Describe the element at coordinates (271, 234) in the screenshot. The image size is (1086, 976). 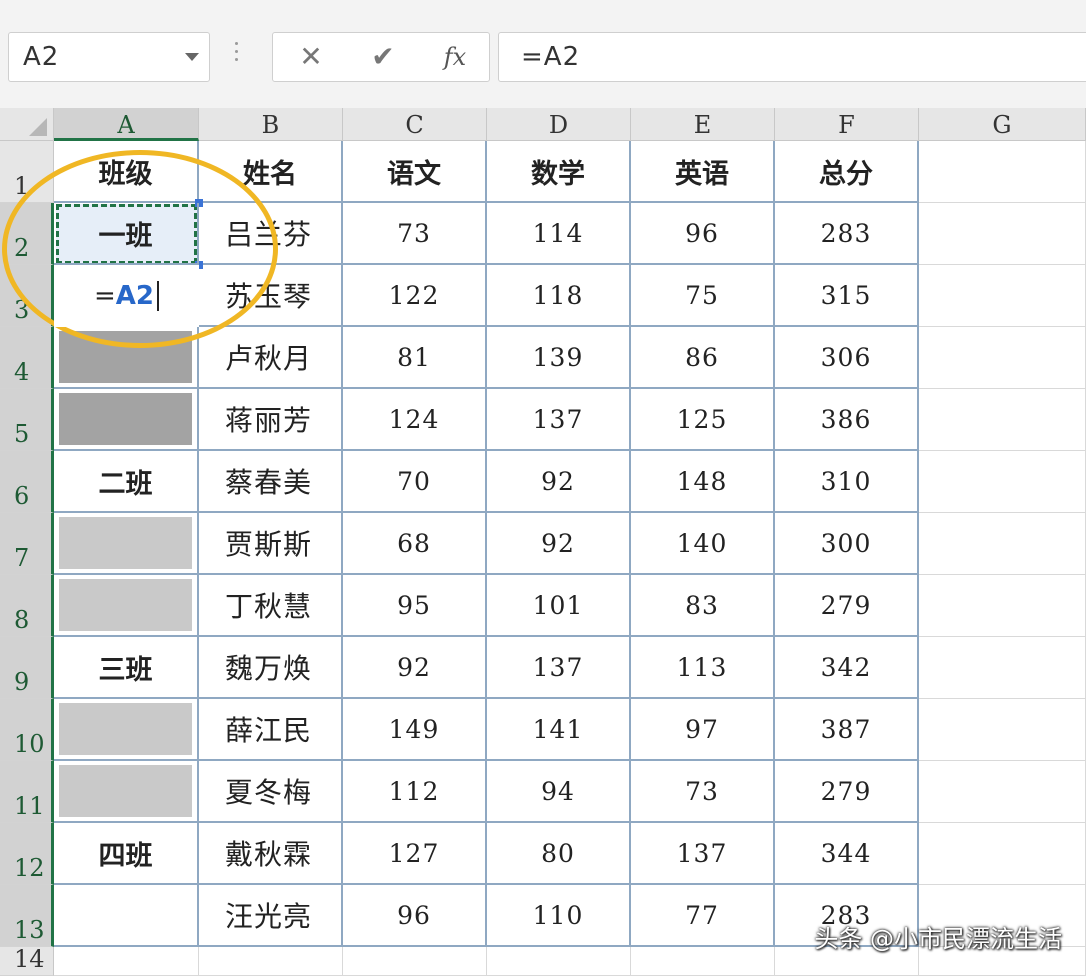
I see `name-cell: 吕兰芬` at that location.